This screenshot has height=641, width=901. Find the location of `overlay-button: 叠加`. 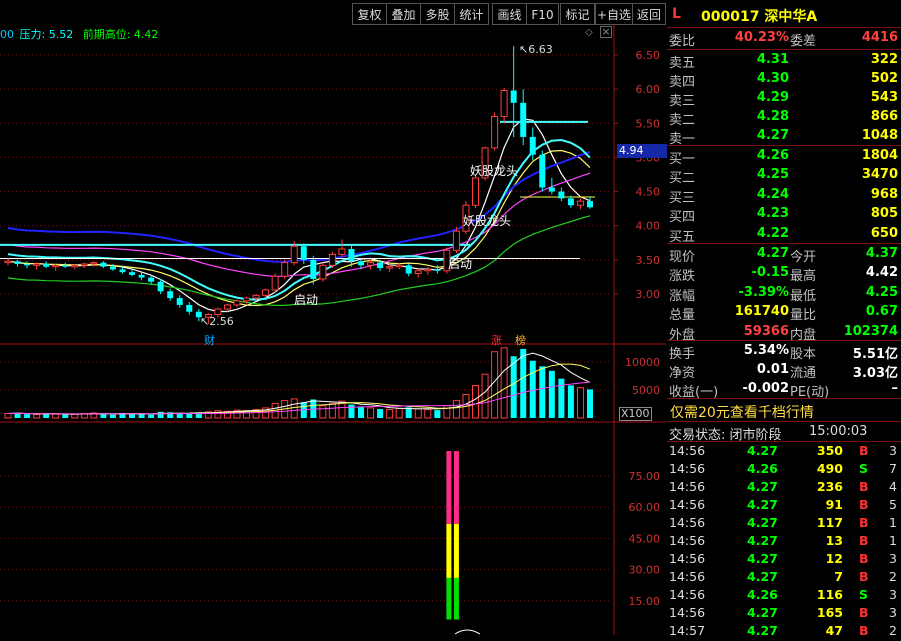

overlay-button: 叠加 is located at coordinates (403, 14).